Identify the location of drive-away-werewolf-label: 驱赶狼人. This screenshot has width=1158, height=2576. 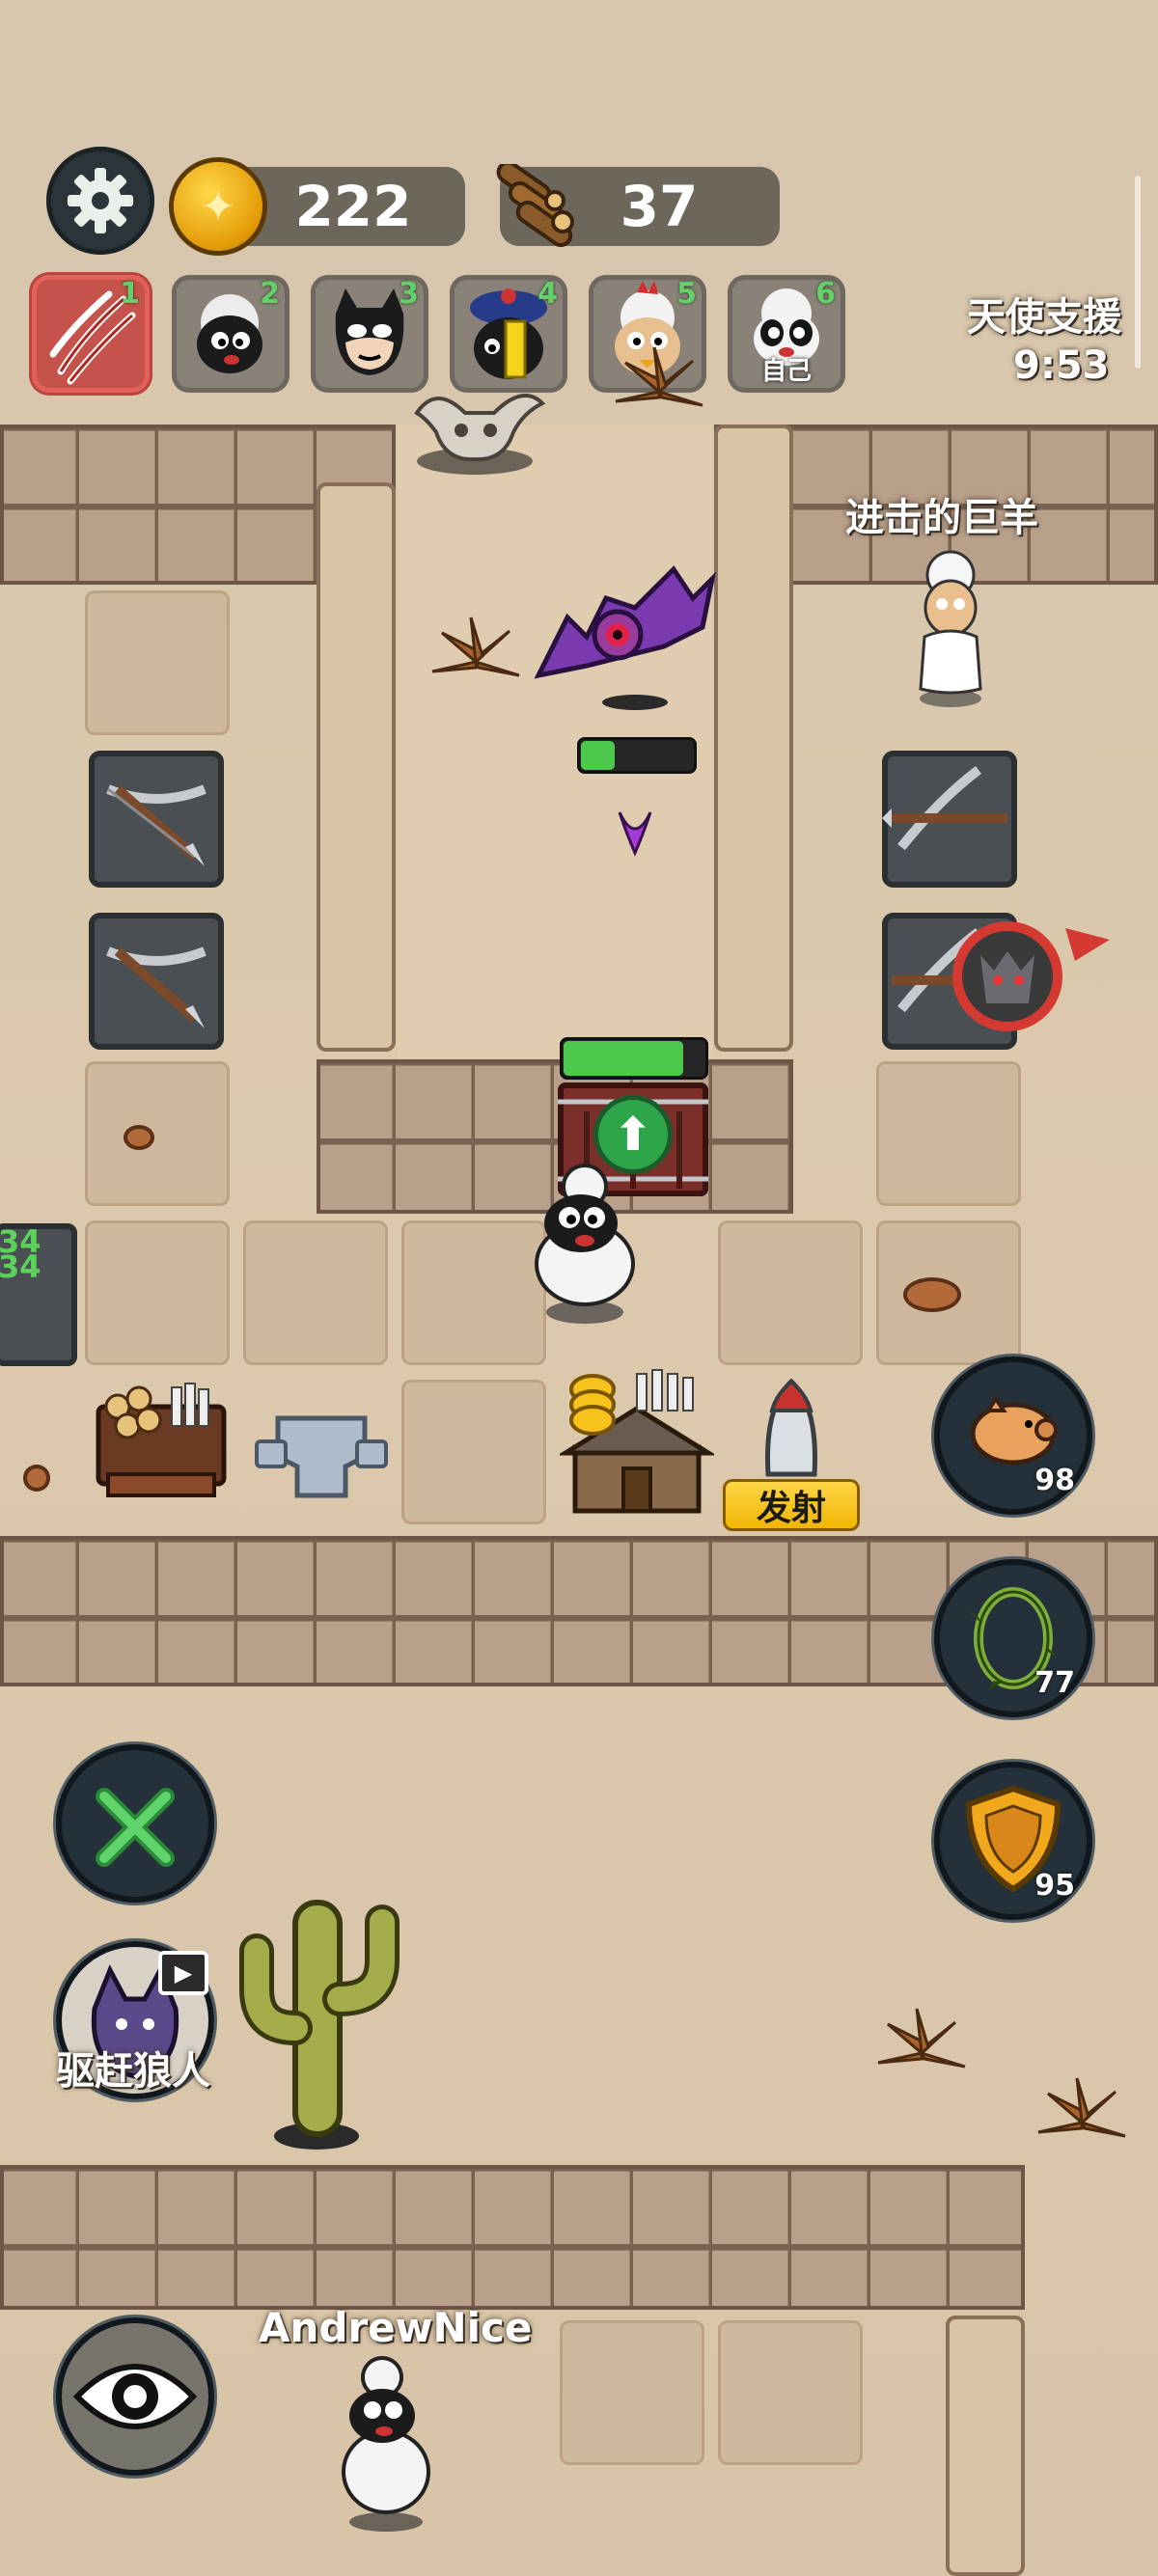
(133, 2068).